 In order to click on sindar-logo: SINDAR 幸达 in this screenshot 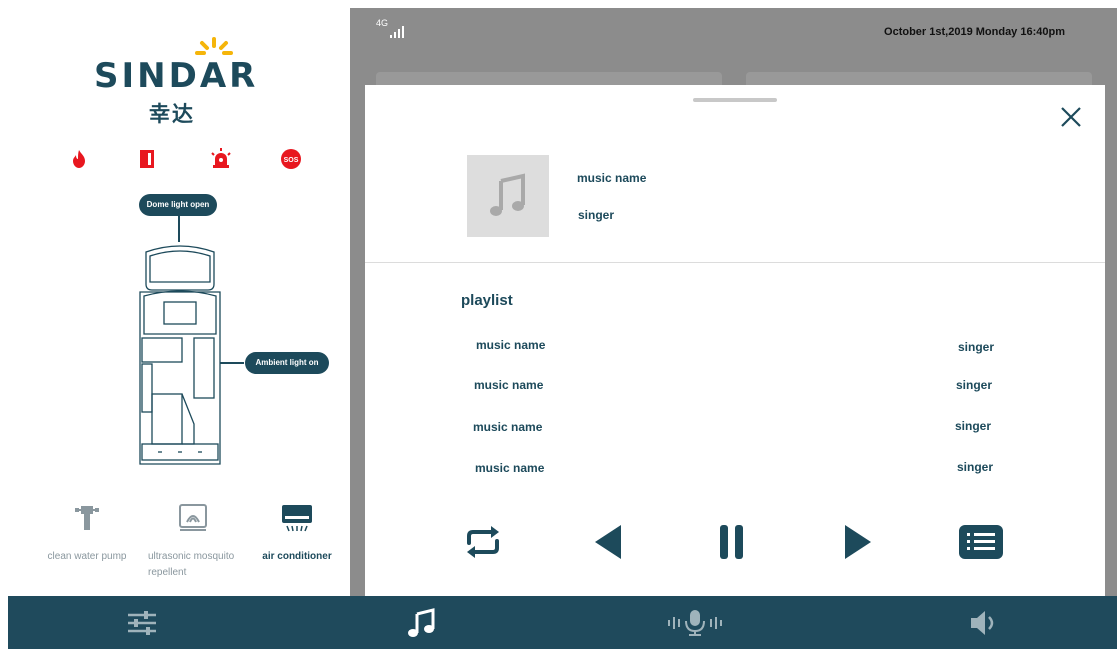, I will do `click(184, 84)`.